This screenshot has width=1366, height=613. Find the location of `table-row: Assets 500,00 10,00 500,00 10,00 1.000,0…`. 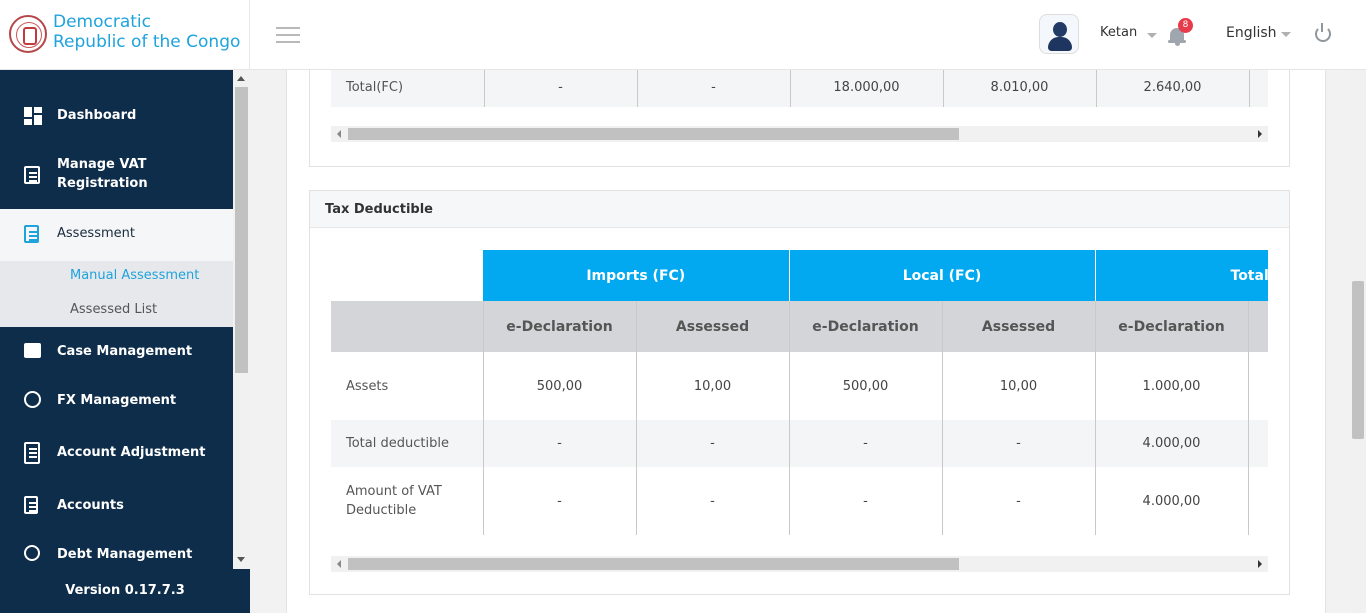

table-row: Assets 500,00 10,00 500,00 10,00 1.000,0… is located at coordinates (799, 386).